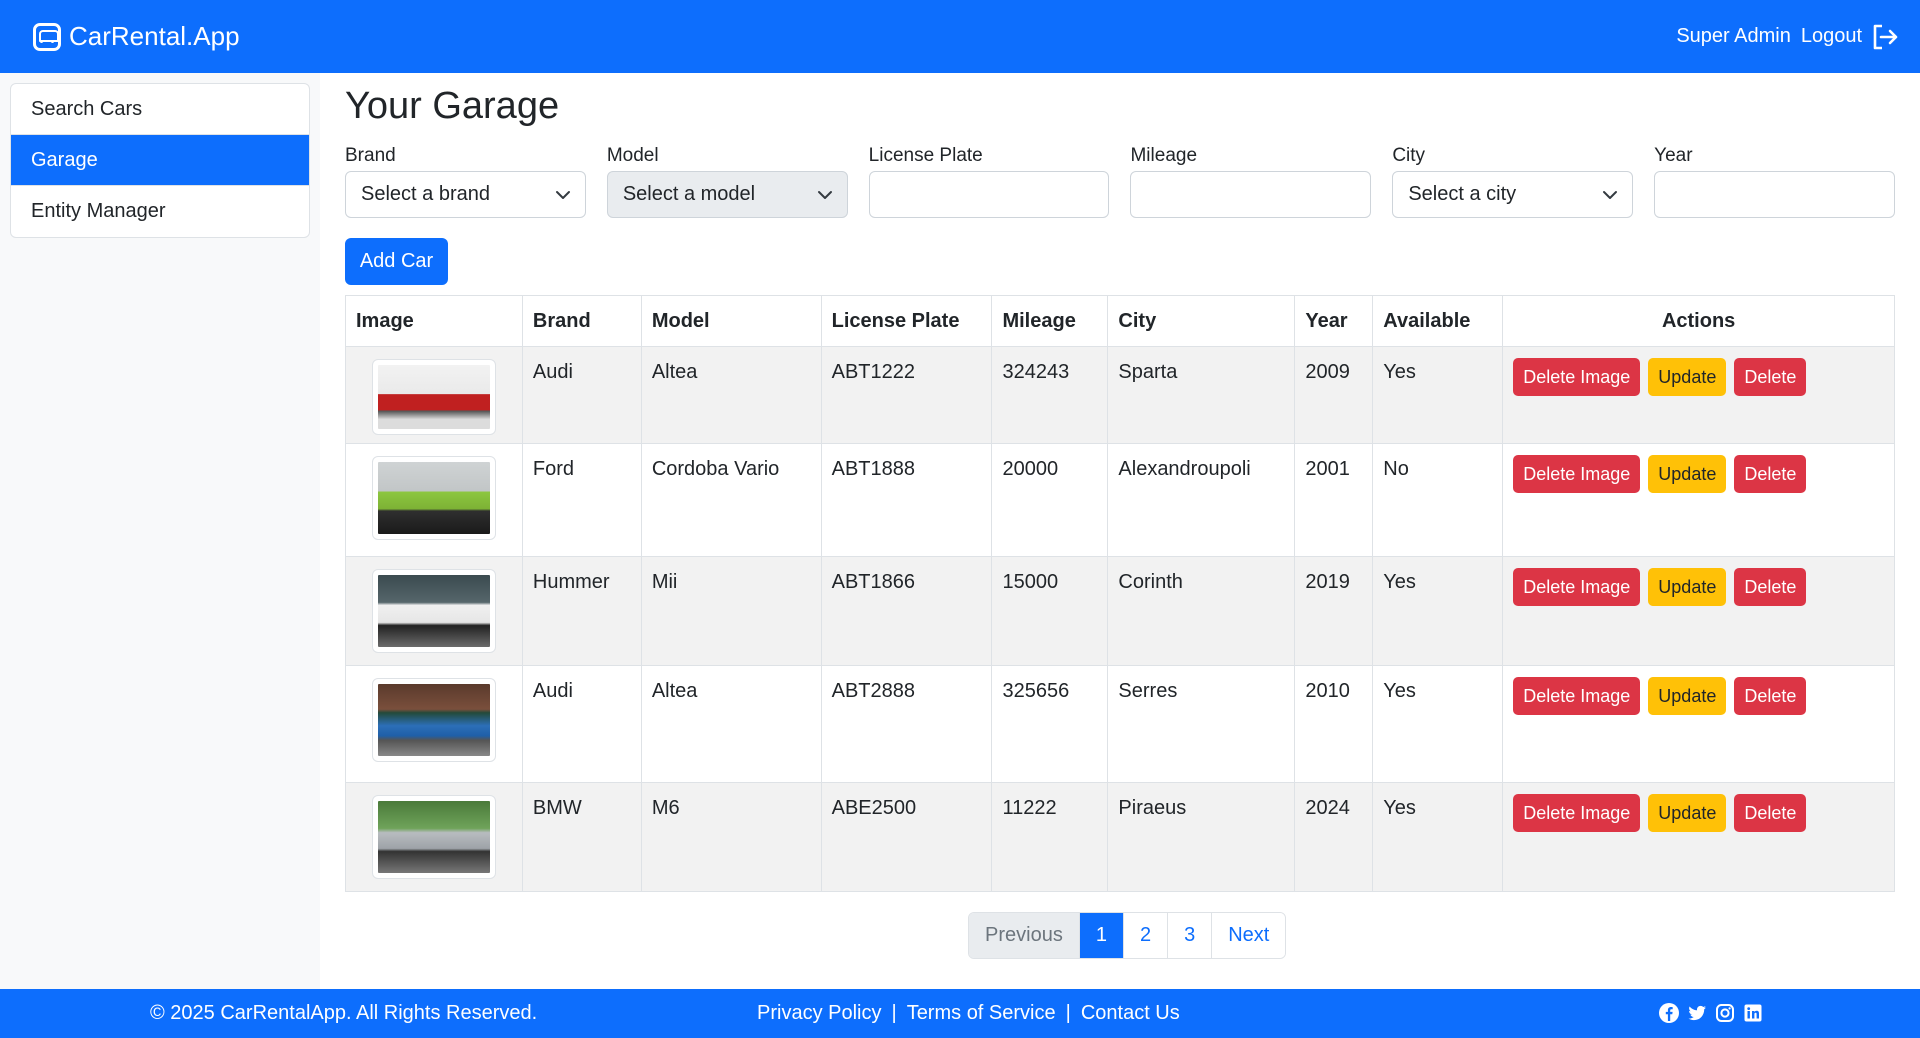  I want to click on model-select: Select a model, so click(727, 194).